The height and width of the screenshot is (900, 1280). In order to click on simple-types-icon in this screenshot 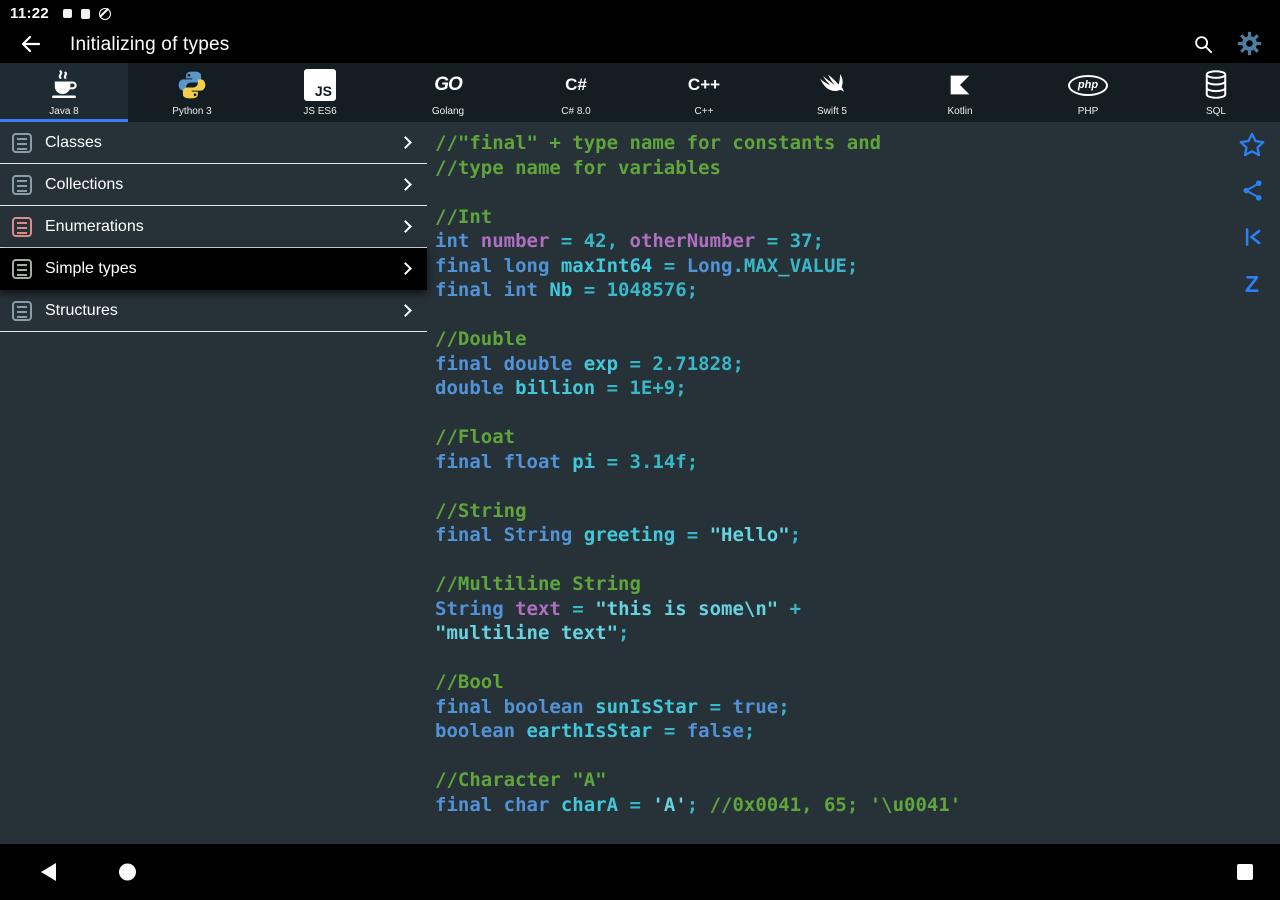, I will do `click(22, 268)`.